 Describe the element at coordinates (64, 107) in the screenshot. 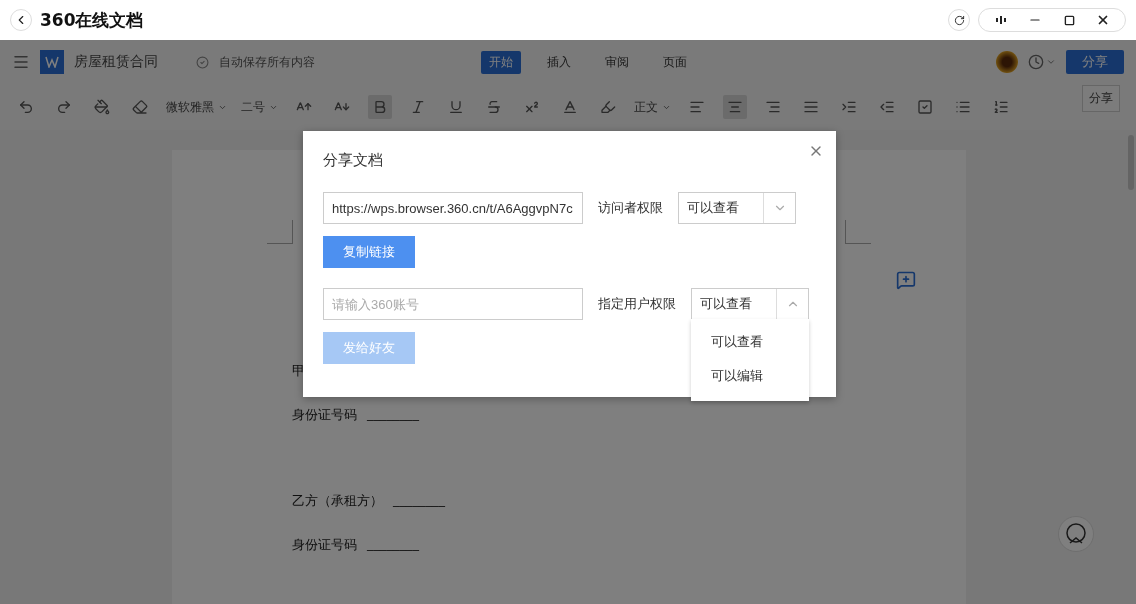

I see `redo-icon` at that location.